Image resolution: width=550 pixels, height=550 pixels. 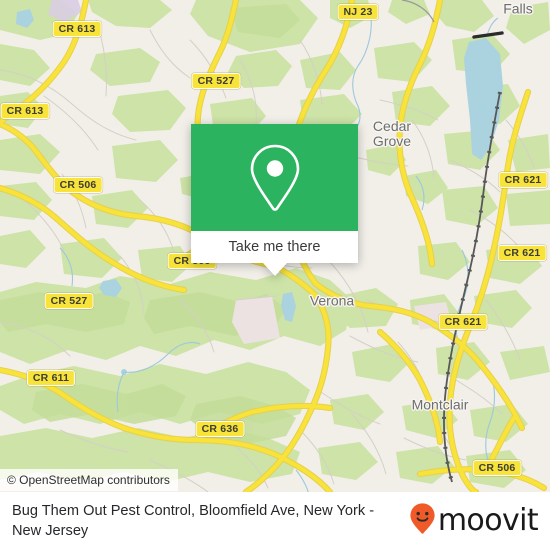 I want to click on take-me-there-label: Take me there, so click(x=274, y=247).